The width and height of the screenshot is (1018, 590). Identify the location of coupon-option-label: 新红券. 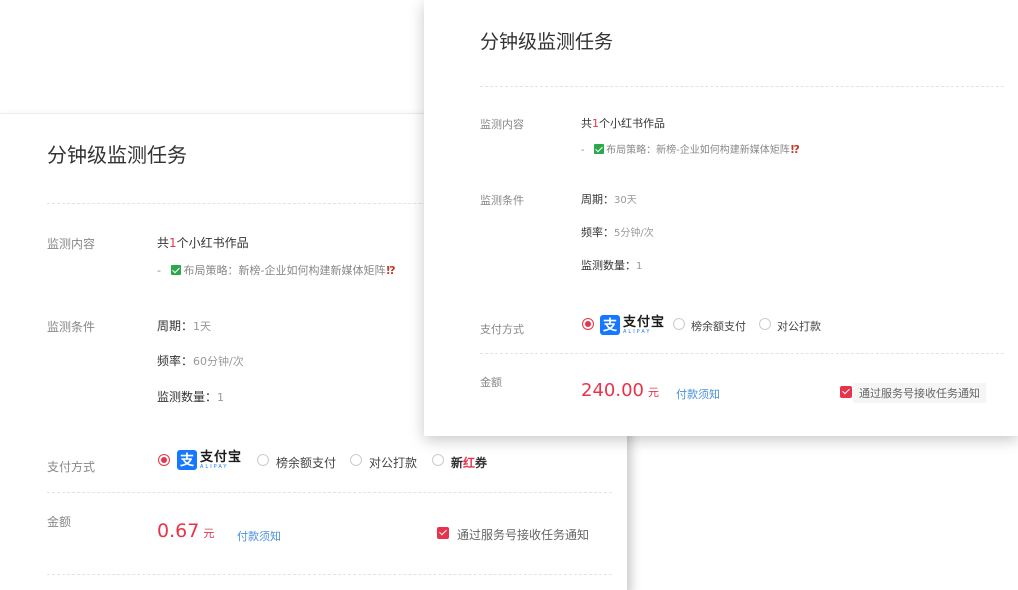
(469, 462).